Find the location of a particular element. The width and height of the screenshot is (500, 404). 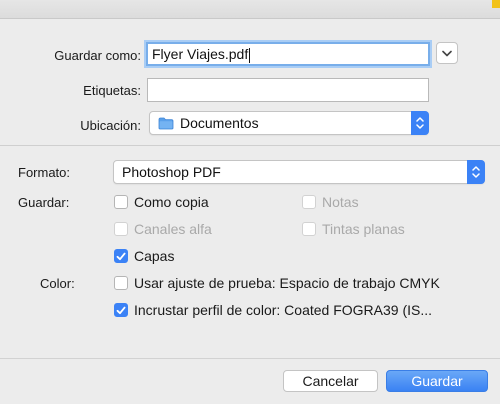

format-value: Photoshop PDF is located at coordinates (171, 172).